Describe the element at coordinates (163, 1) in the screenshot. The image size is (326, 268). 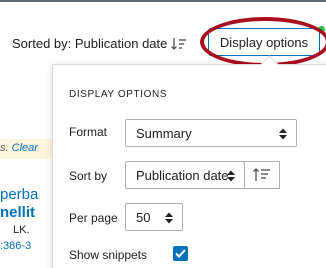
I see `top-divider` at that location.